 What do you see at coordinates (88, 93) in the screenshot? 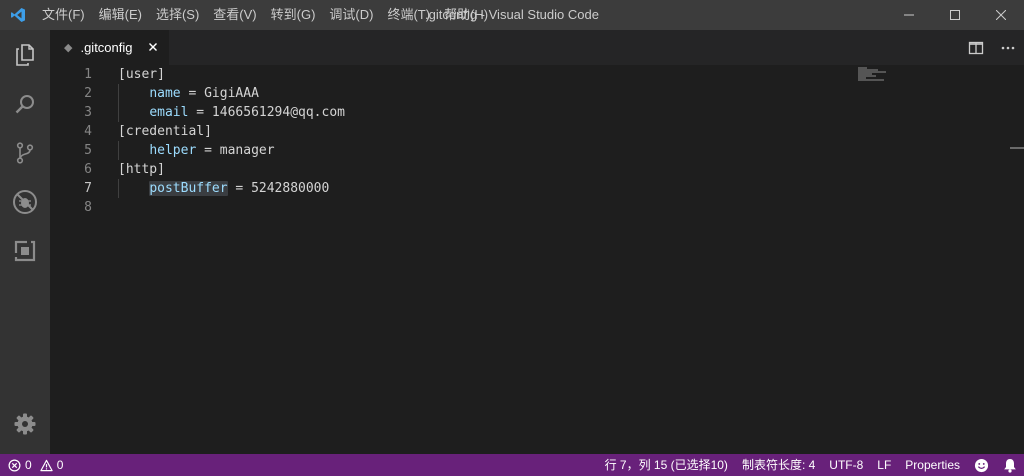
I see `line-number: 2` at bounding box center [88, 93].